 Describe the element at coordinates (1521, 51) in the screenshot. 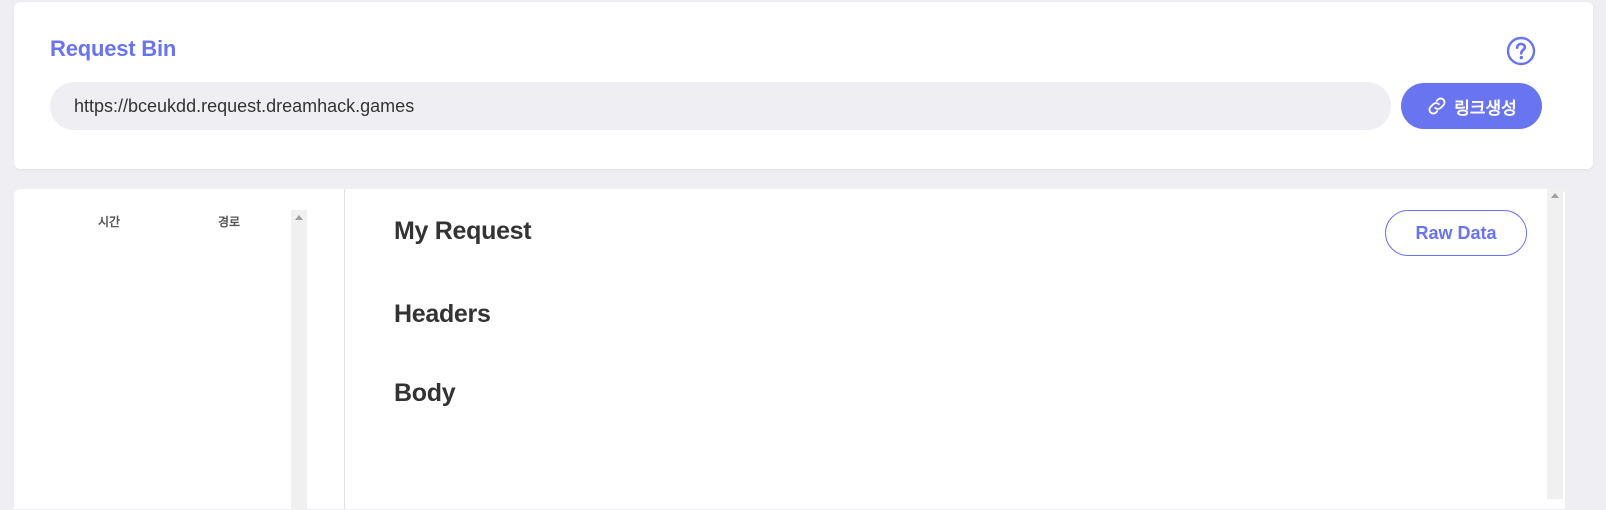

I see `question-circle-icon` at that location.